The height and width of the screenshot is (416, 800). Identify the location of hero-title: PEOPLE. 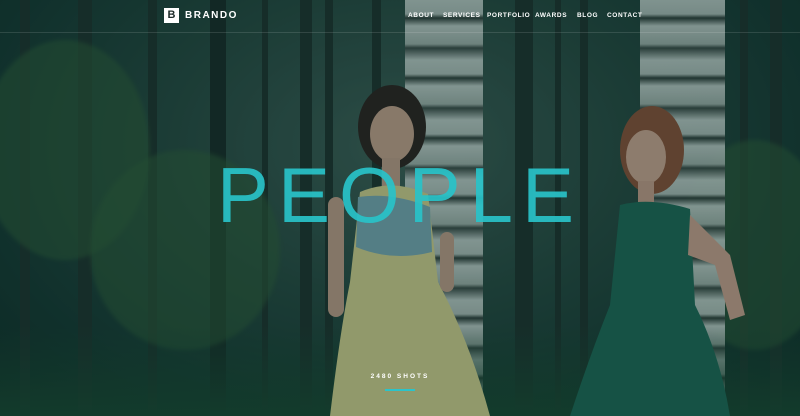
(400, 195).